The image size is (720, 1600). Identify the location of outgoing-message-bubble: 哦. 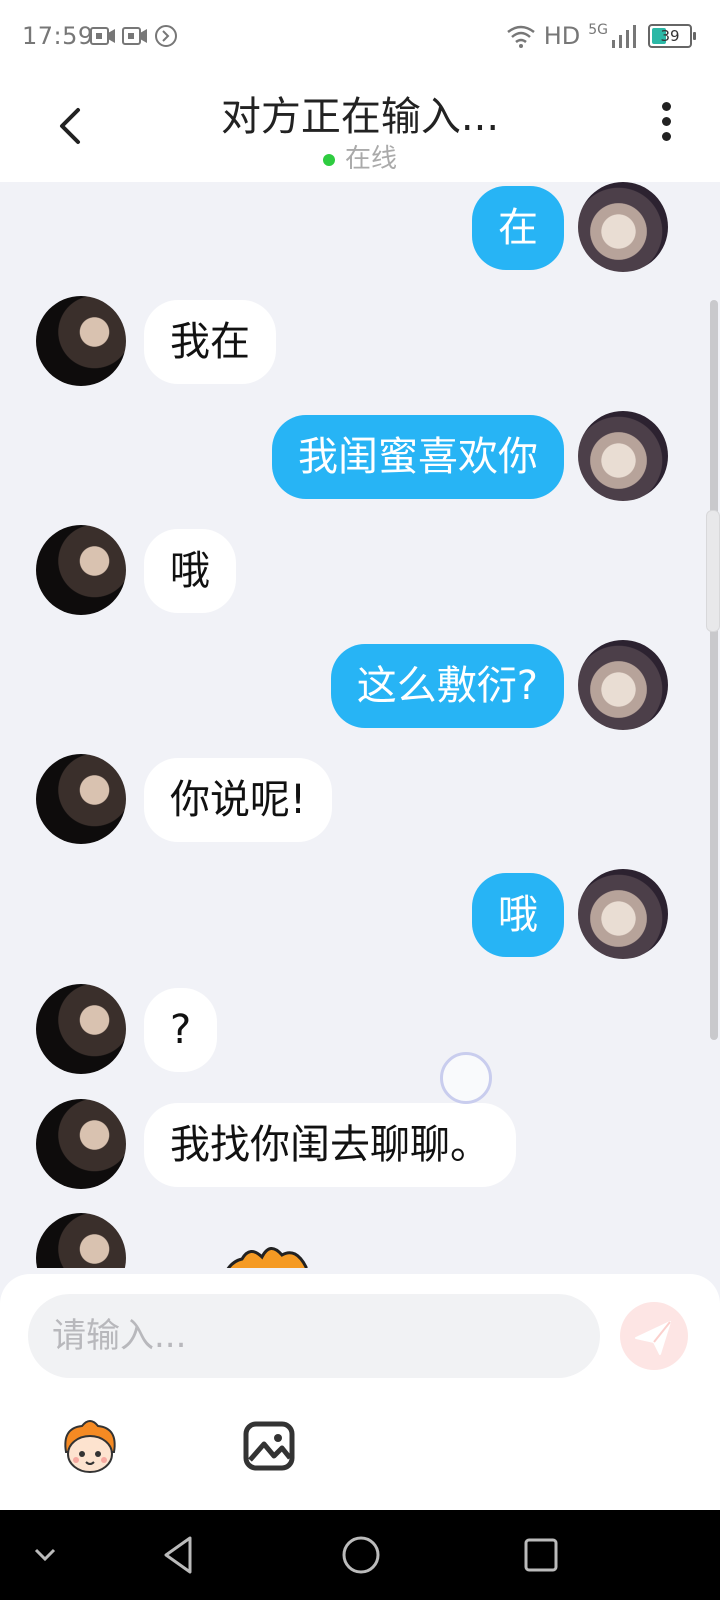
(518, 915).